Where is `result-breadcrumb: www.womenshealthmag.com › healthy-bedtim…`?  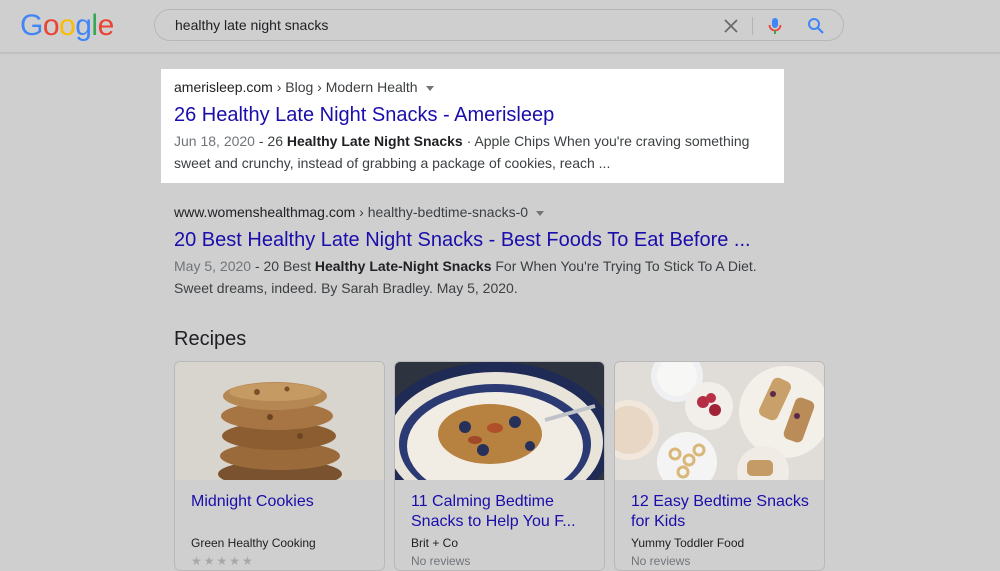 result-breadcrumb: www.womenshealthmag.com › healthy-bedtim… is located at coordinates (479, 212).